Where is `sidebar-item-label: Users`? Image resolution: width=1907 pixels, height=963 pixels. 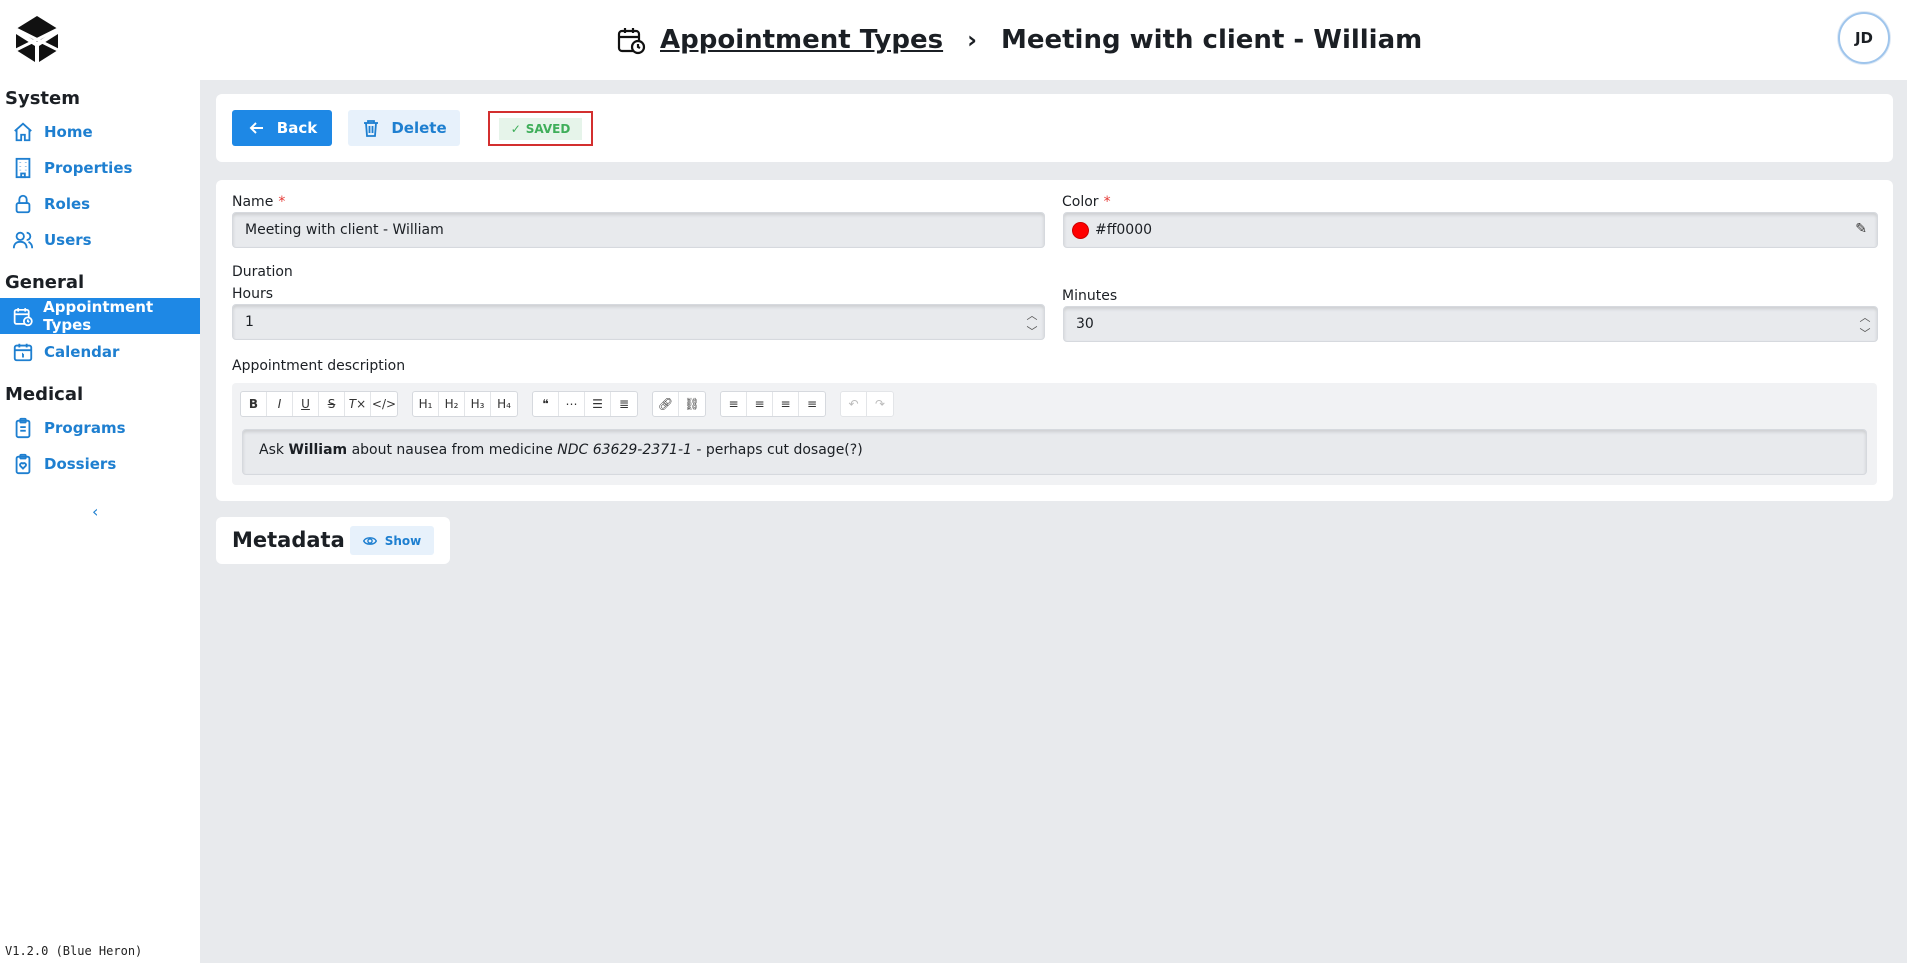 sidebar-item-label: Users is located at coordinates (68, 240).